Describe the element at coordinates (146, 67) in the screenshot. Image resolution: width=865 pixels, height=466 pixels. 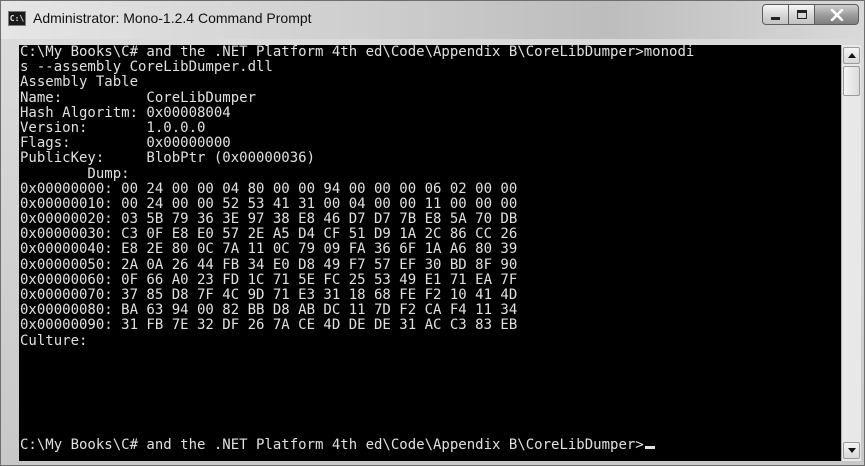
I see `console-line: s --assembly CoreLibDumper.dll` at that location.